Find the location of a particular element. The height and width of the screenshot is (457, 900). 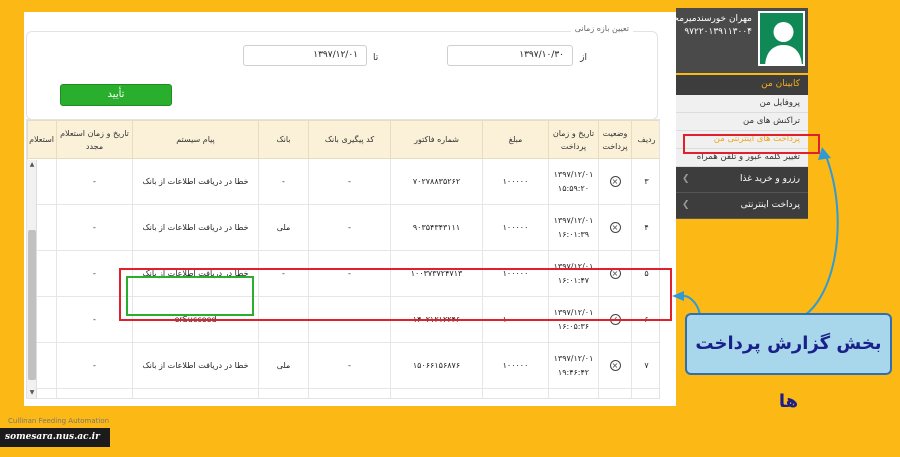

footer-url: somesara.nus.ac.ir is located at coordinates (55, 437).